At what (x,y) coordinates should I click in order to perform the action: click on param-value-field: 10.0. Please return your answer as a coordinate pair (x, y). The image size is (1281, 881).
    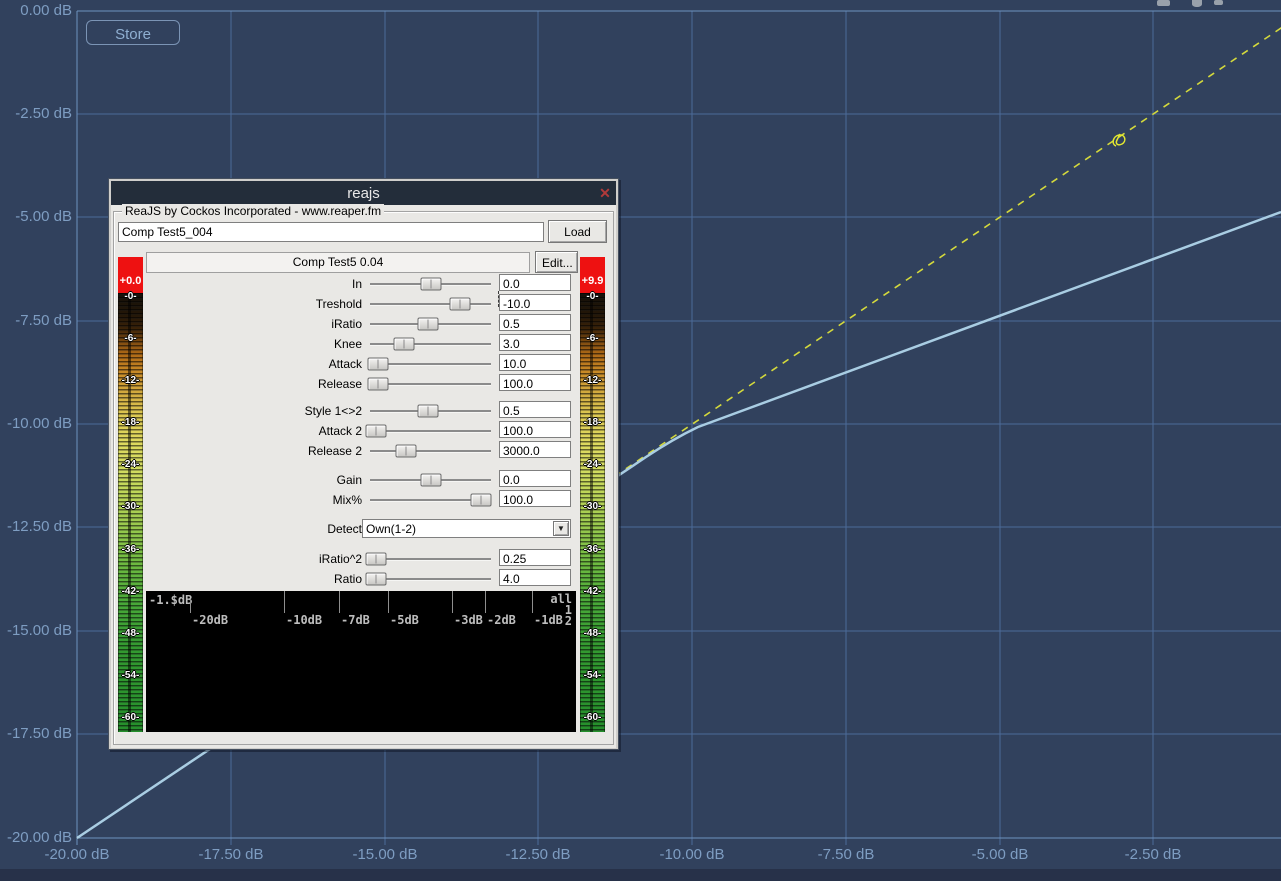
    Looking at the image, I should click on (535, 362).